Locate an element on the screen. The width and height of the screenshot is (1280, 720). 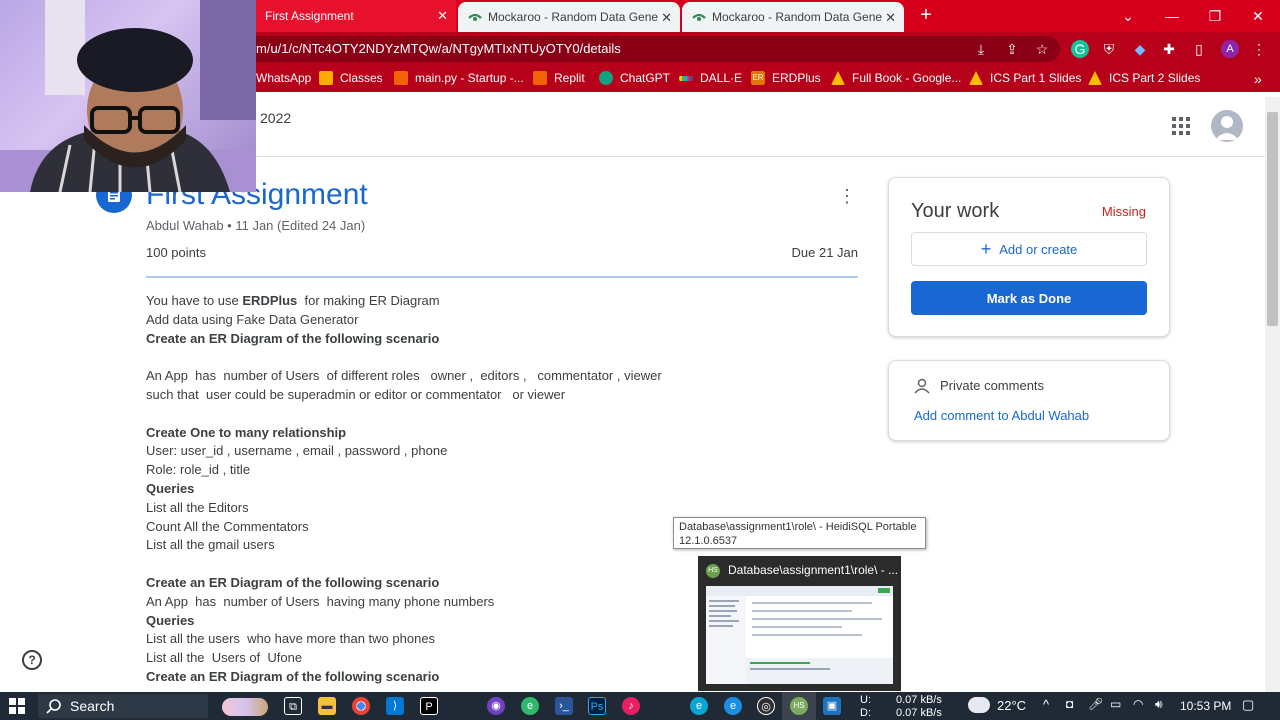
presenter-video is located at coordinates (128, 96).